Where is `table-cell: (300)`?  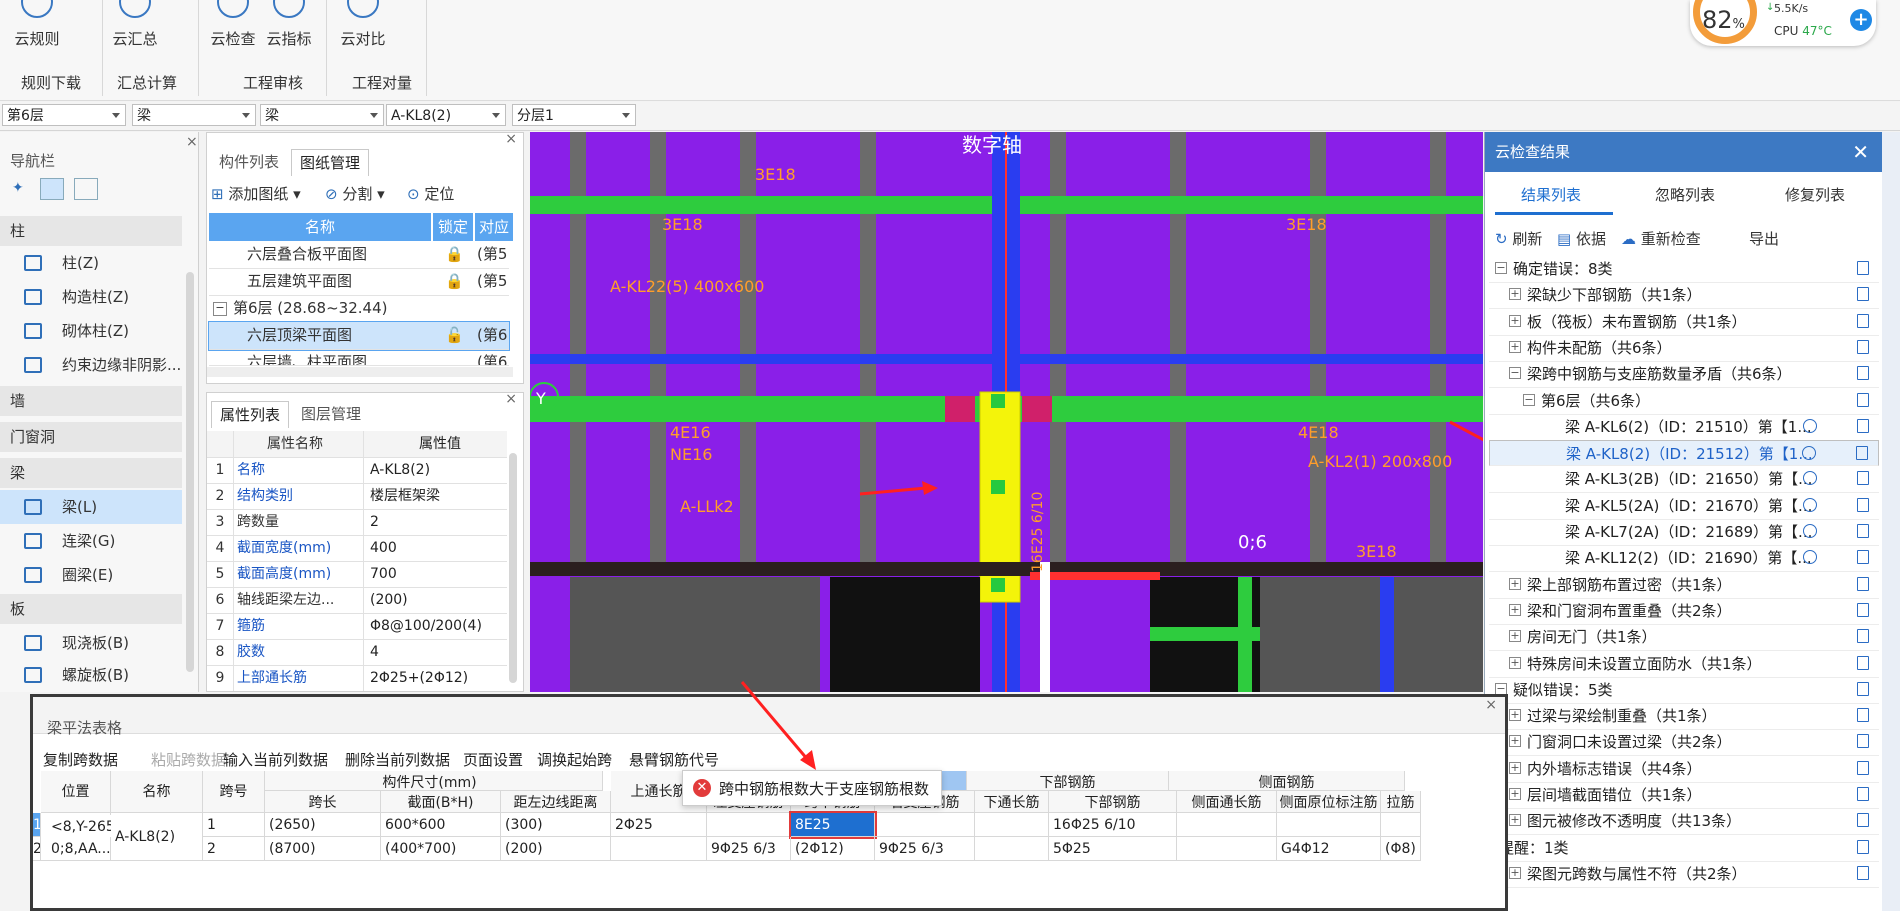
table-cell: (300) is located at coordinates (556, 825).